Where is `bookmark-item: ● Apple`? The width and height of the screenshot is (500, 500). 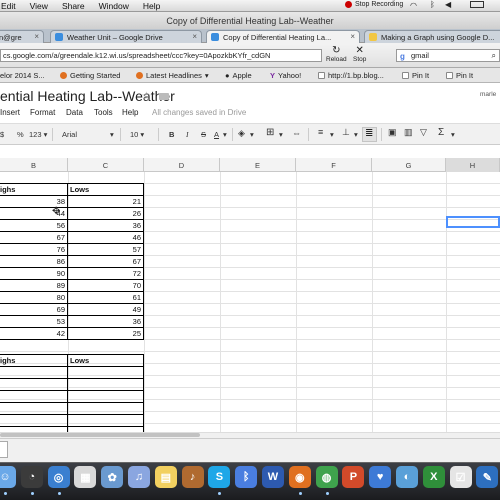 bookmark-item: ● Apple is located at coordinates (238, 75).